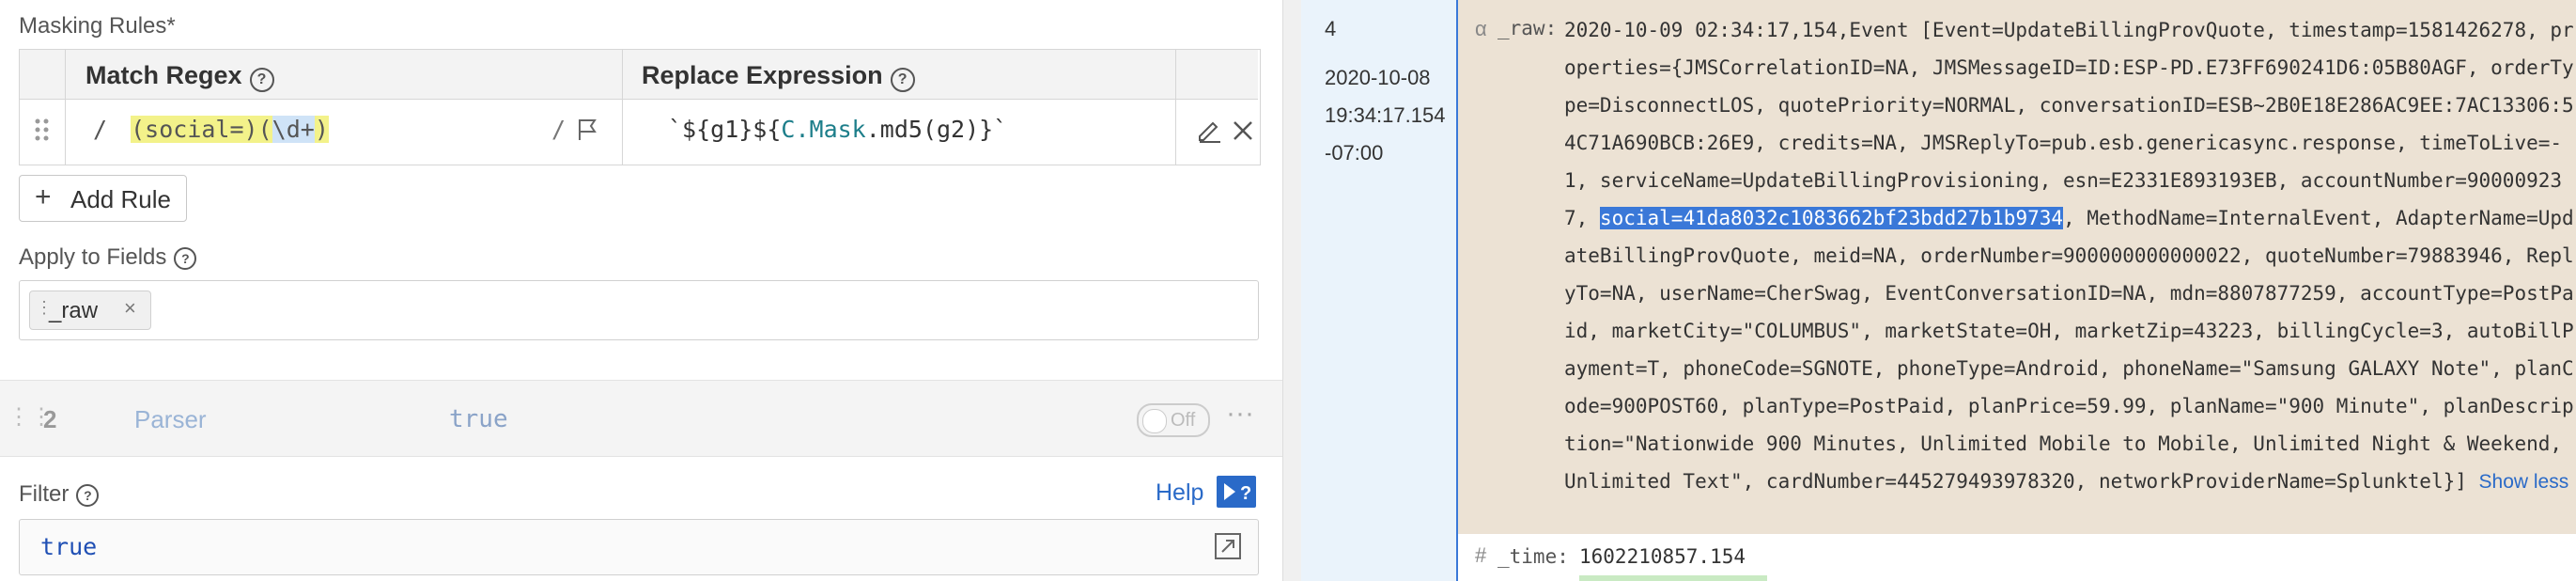  What do you see at coordinates (1481, 555) in the screenshot?
I see `number-type-icon: #` at bounding box center [1481, 555].